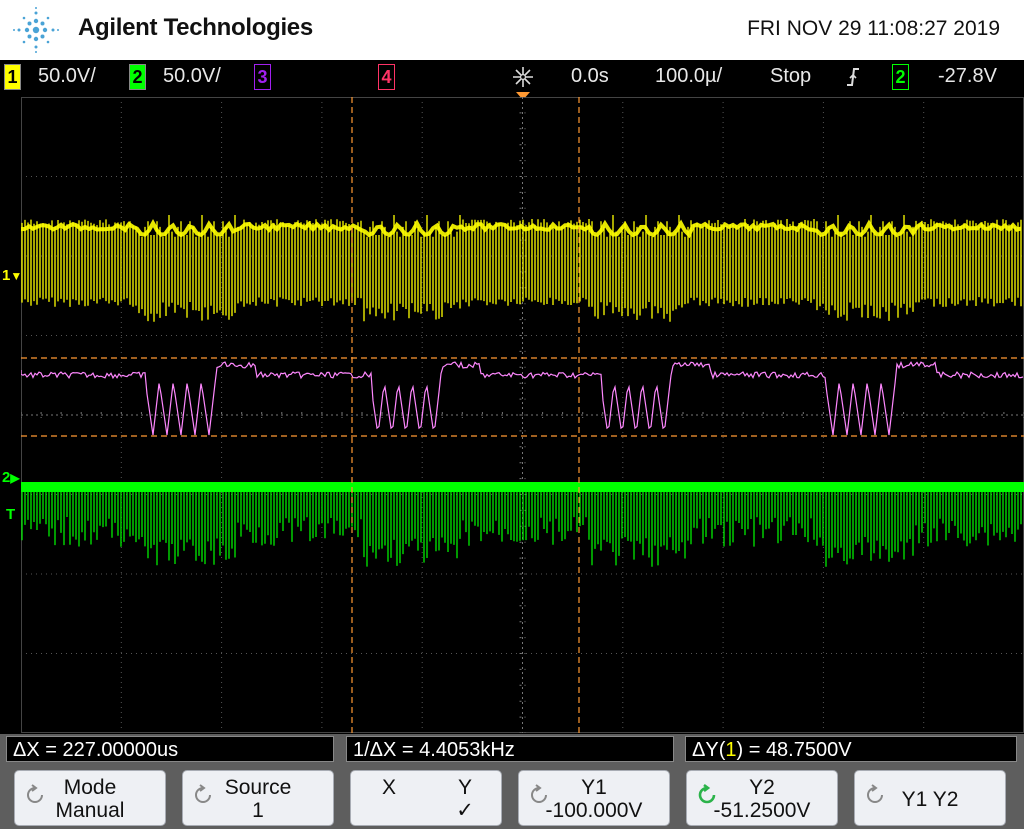 This screenshot has height=829, width=1024. I want to click on ch1-trace, so click(521, 268).